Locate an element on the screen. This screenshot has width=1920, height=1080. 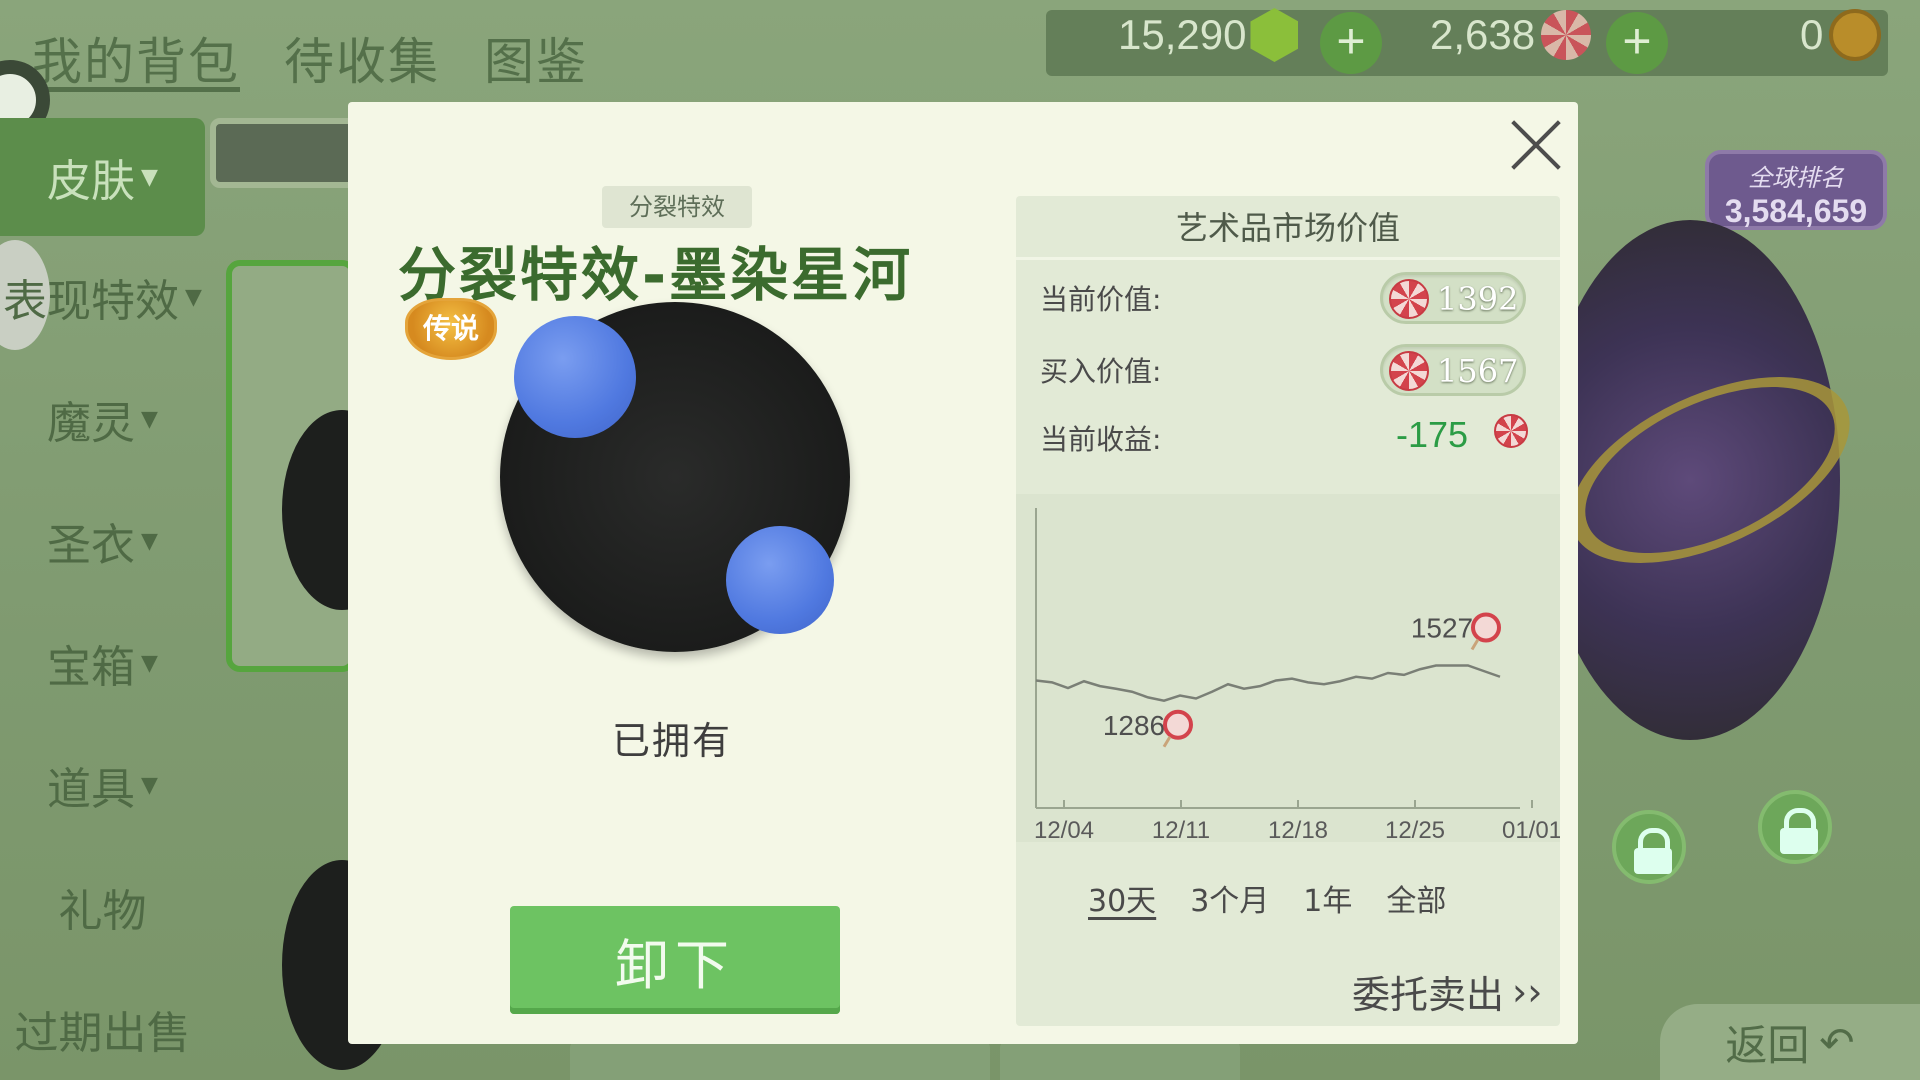
candy-count: 2,638 is located at coordinates (1483, 34).